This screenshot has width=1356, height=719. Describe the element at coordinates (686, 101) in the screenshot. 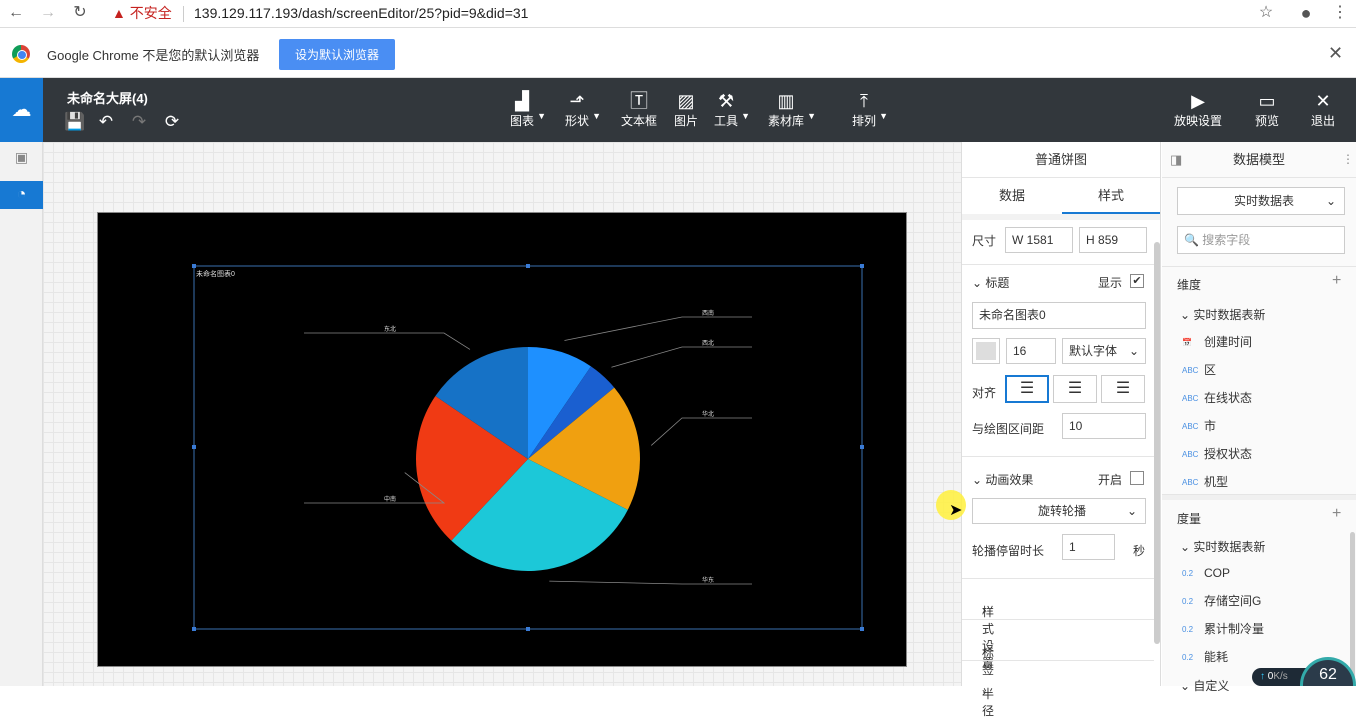

I see `image-icon: ▨` at that location.